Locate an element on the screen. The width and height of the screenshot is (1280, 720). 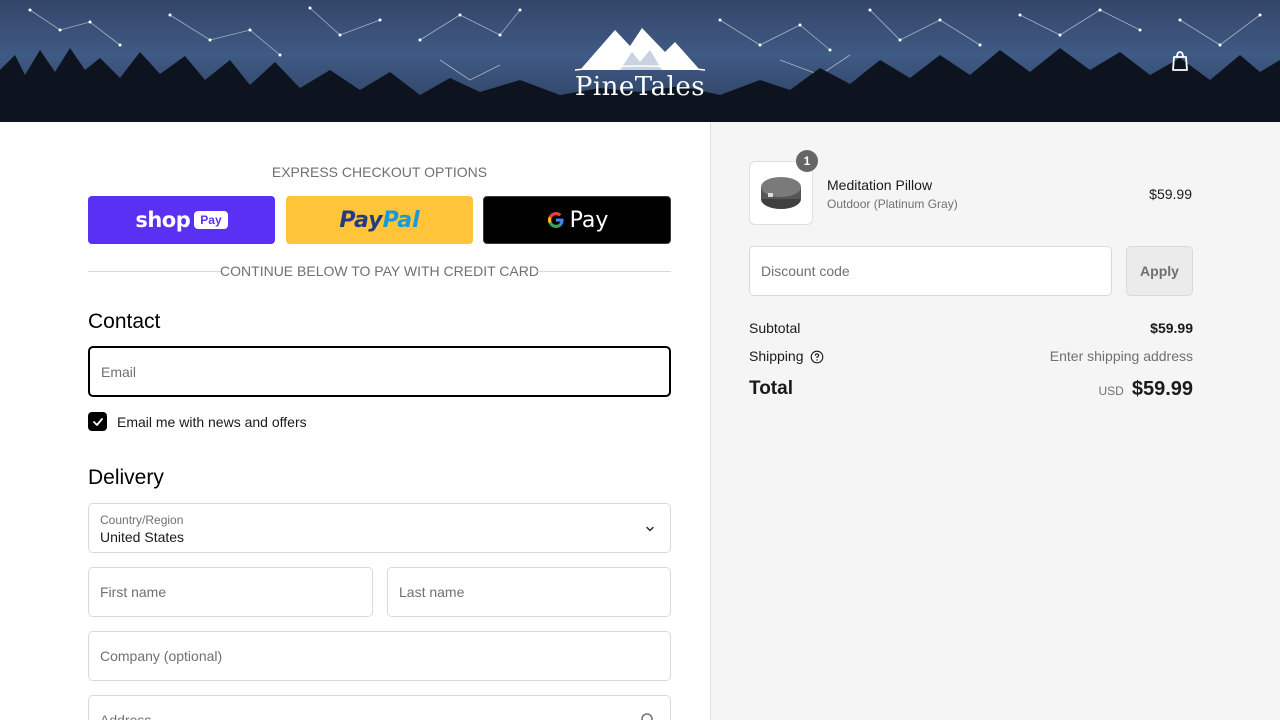
country-label: Country/Region is located at coordinates (142, 520).